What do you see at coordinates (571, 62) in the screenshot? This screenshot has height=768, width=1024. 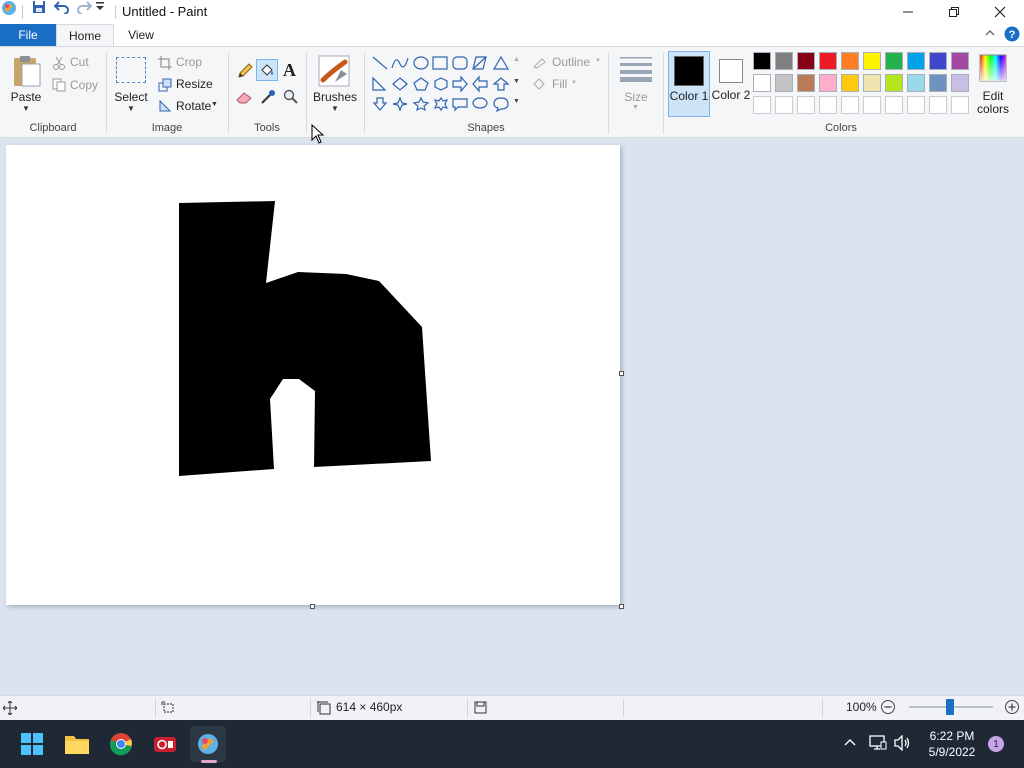 I see `outline-button: Outline` at bounding box center [571, 62].